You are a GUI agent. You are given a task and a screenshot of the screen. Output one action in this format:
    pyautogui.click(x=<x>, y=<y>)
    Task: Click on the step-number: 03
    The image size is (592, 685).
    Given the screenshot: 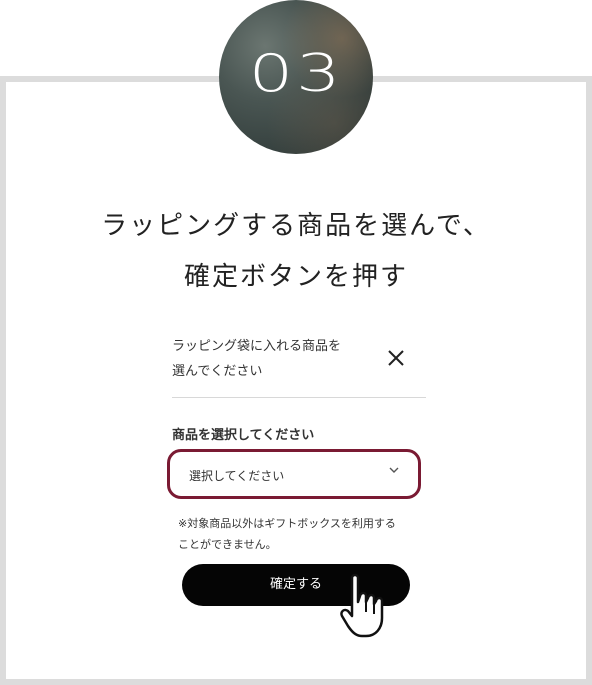 What is the action you would take?
    pyautogui.click(x=296, y=74)
    